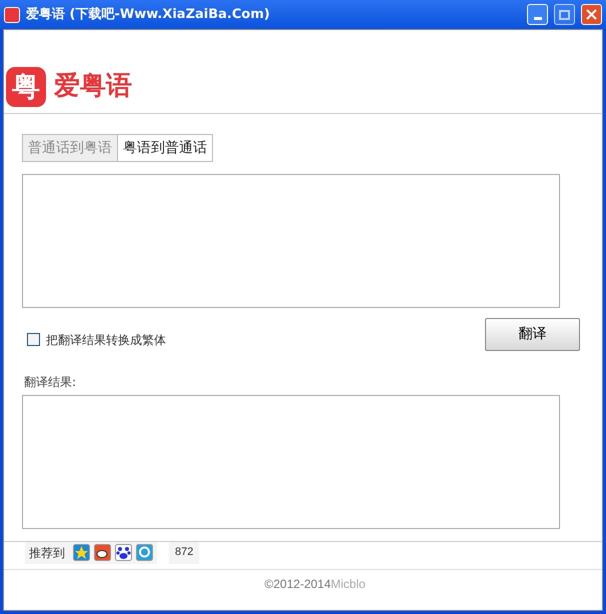 This screenshot has height=614, width=606. Describe the element at coordinates (123, 552) in the screenshot. I see `paw-icon` at that location.